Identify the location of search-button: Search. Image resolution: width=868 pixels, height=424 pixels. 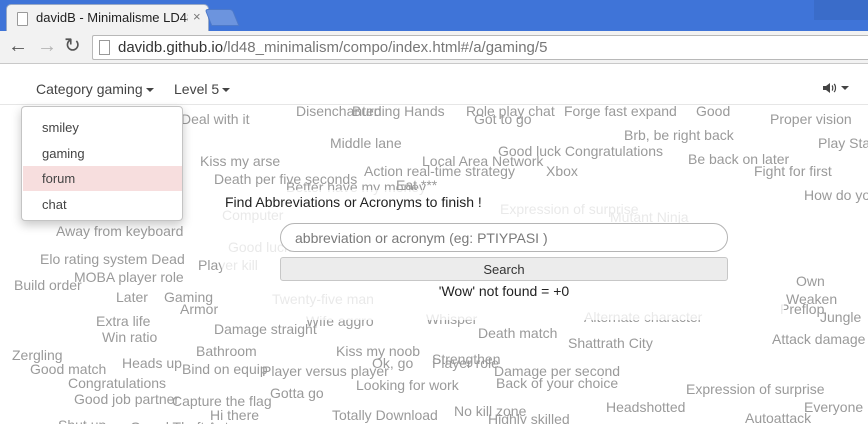
(504, 269).